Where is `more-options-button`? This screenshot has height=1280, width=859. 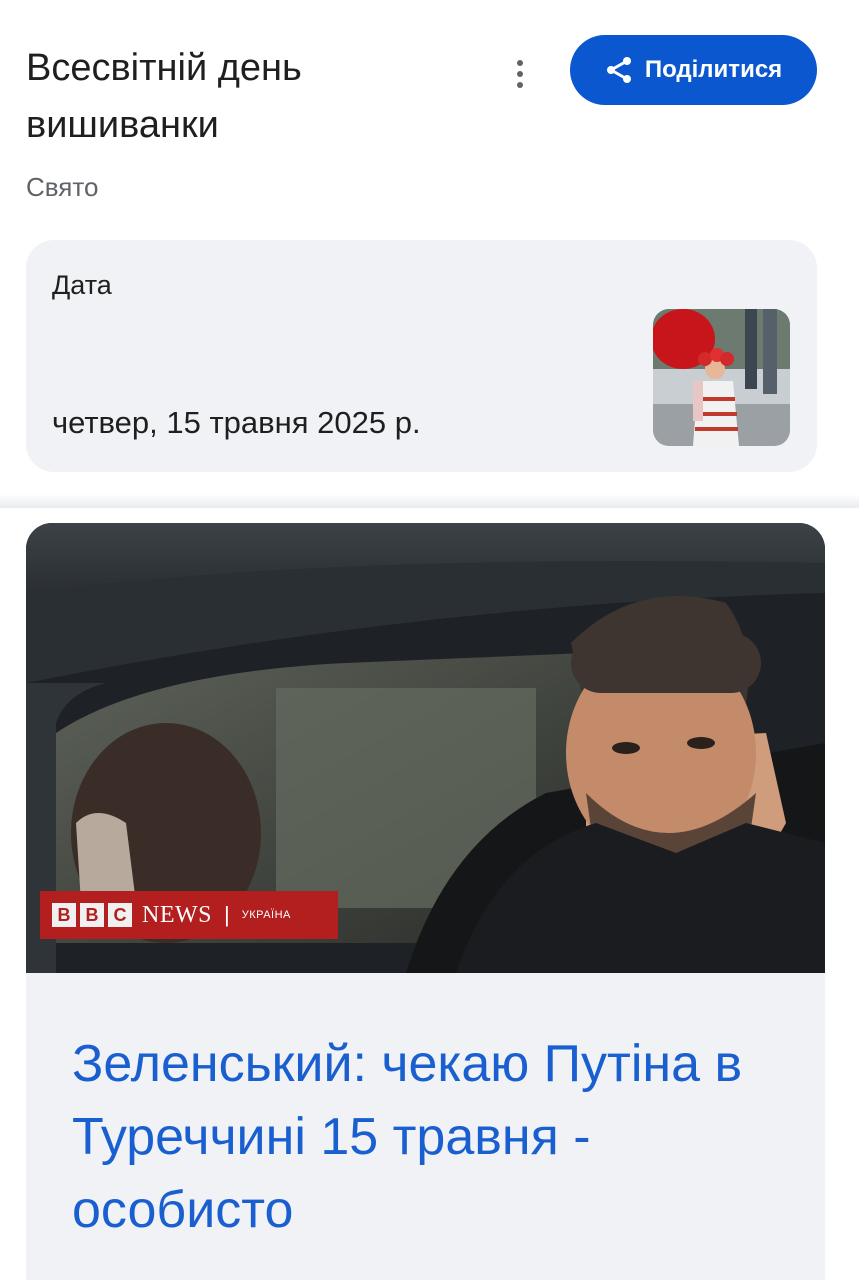
more-options-button is located at coordinates (520, 74).